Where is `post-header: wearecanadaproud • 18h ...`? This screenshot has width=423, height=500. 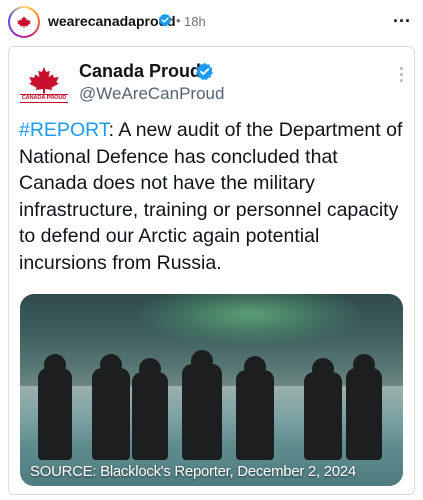 post-header: wearecanadaproud • 18h ... is located at coordinates (211, 23).